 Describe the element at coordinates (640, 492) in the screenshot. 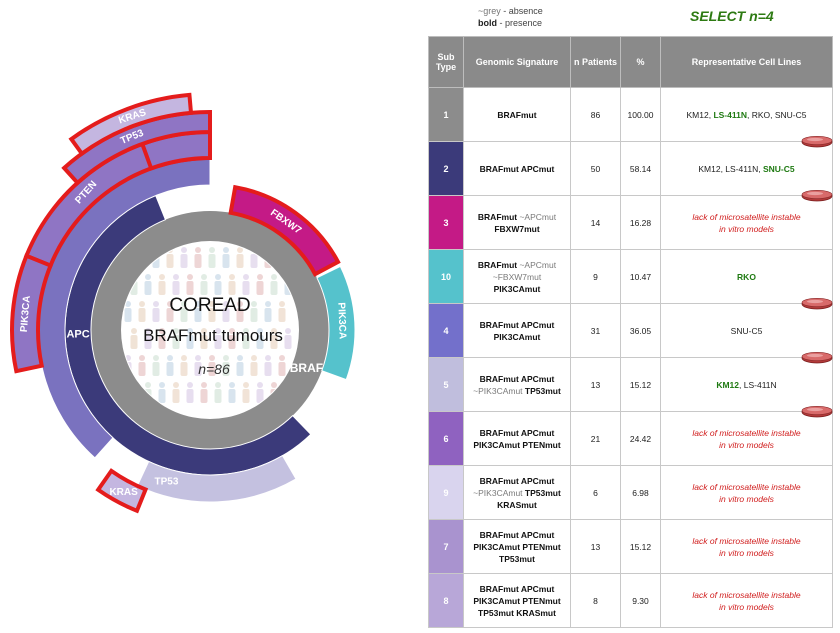

I see `percent-cell: 6.98` at that location.